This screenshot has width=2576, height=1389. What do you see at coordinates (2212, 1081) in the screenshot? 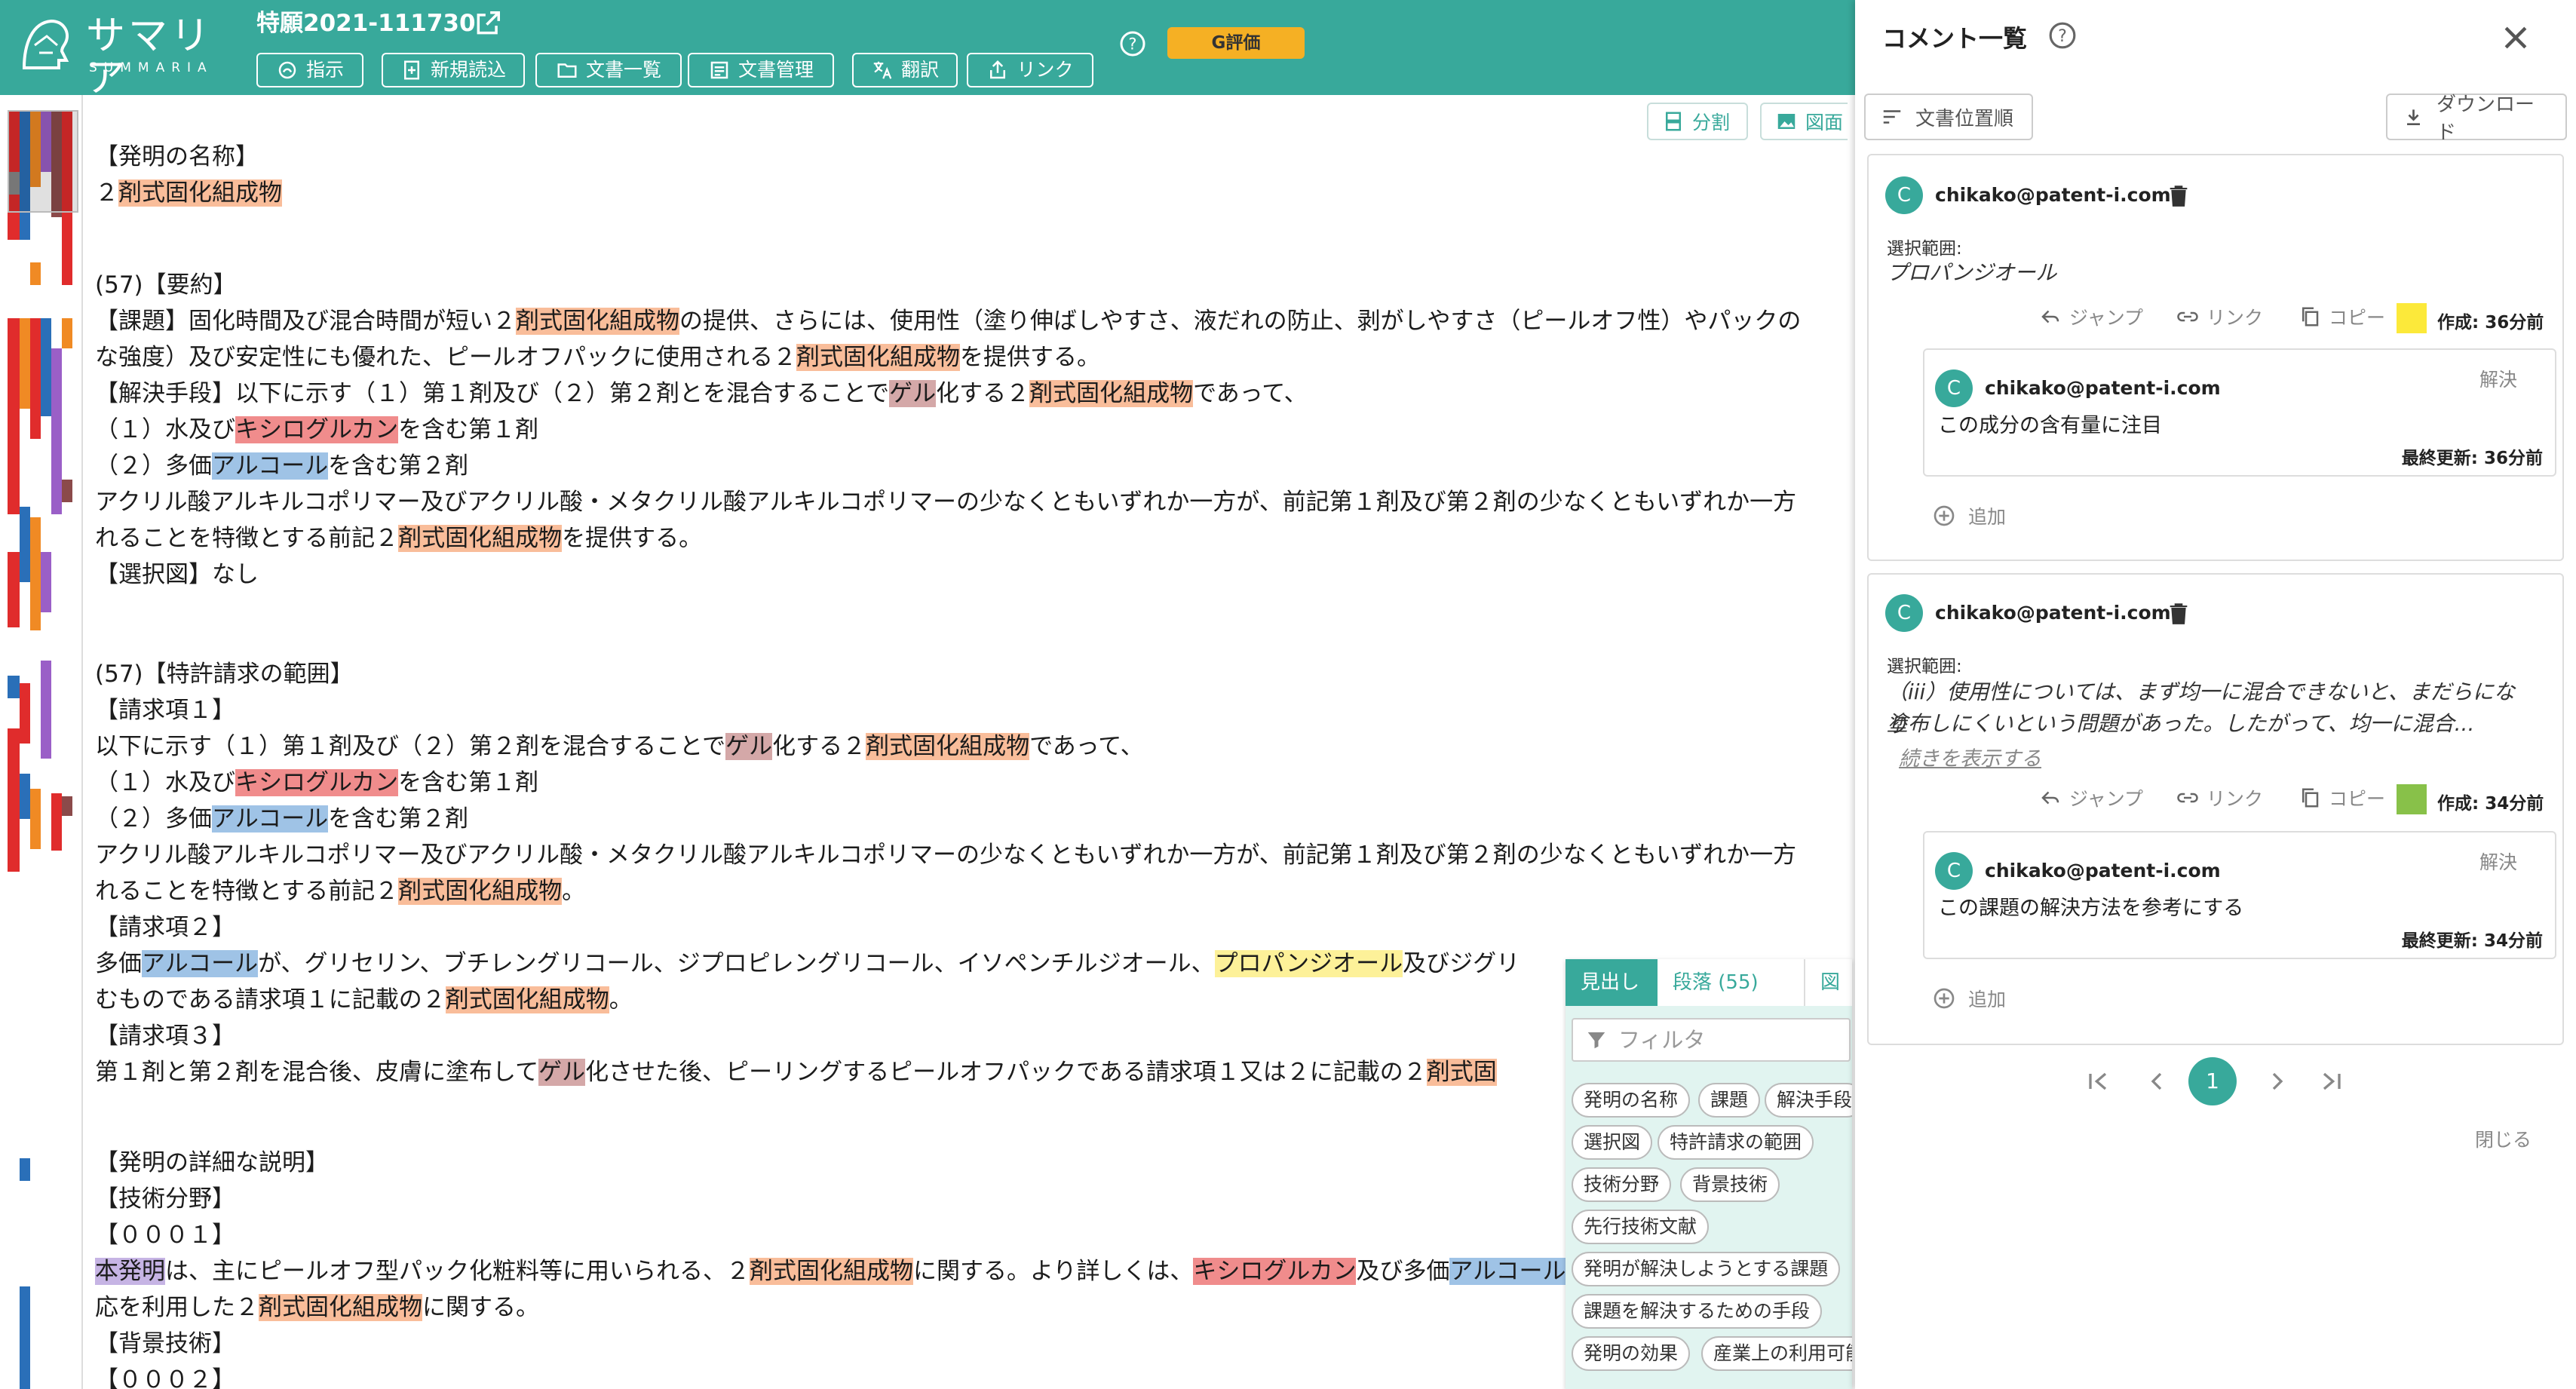
I see `current-page-button: 1` at bounding box center [2212, 1081].